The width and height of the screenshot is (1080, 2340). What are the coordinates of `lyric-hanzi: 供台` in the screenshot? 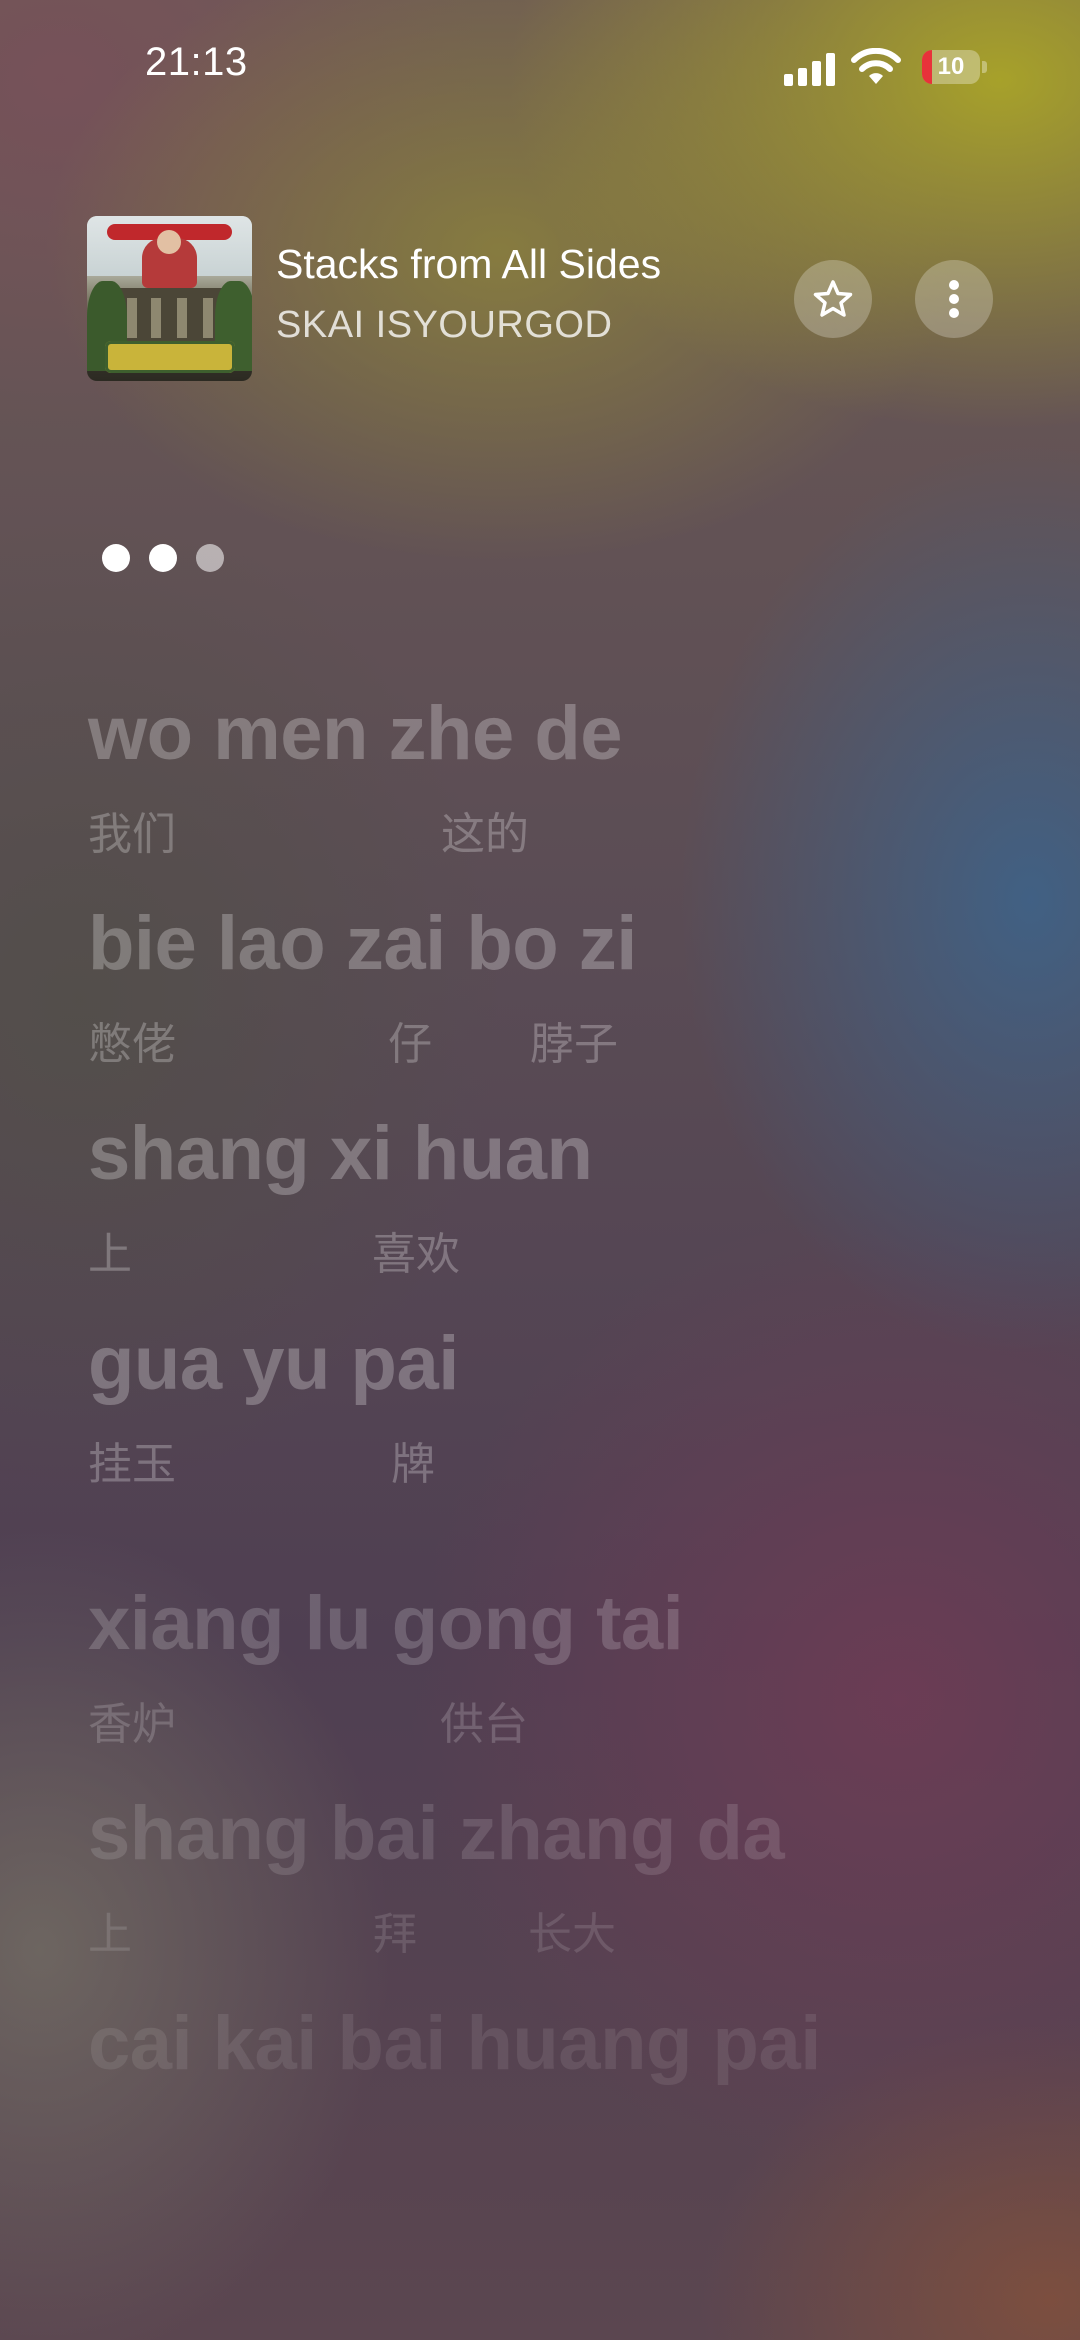 It's located at (484, 1724).